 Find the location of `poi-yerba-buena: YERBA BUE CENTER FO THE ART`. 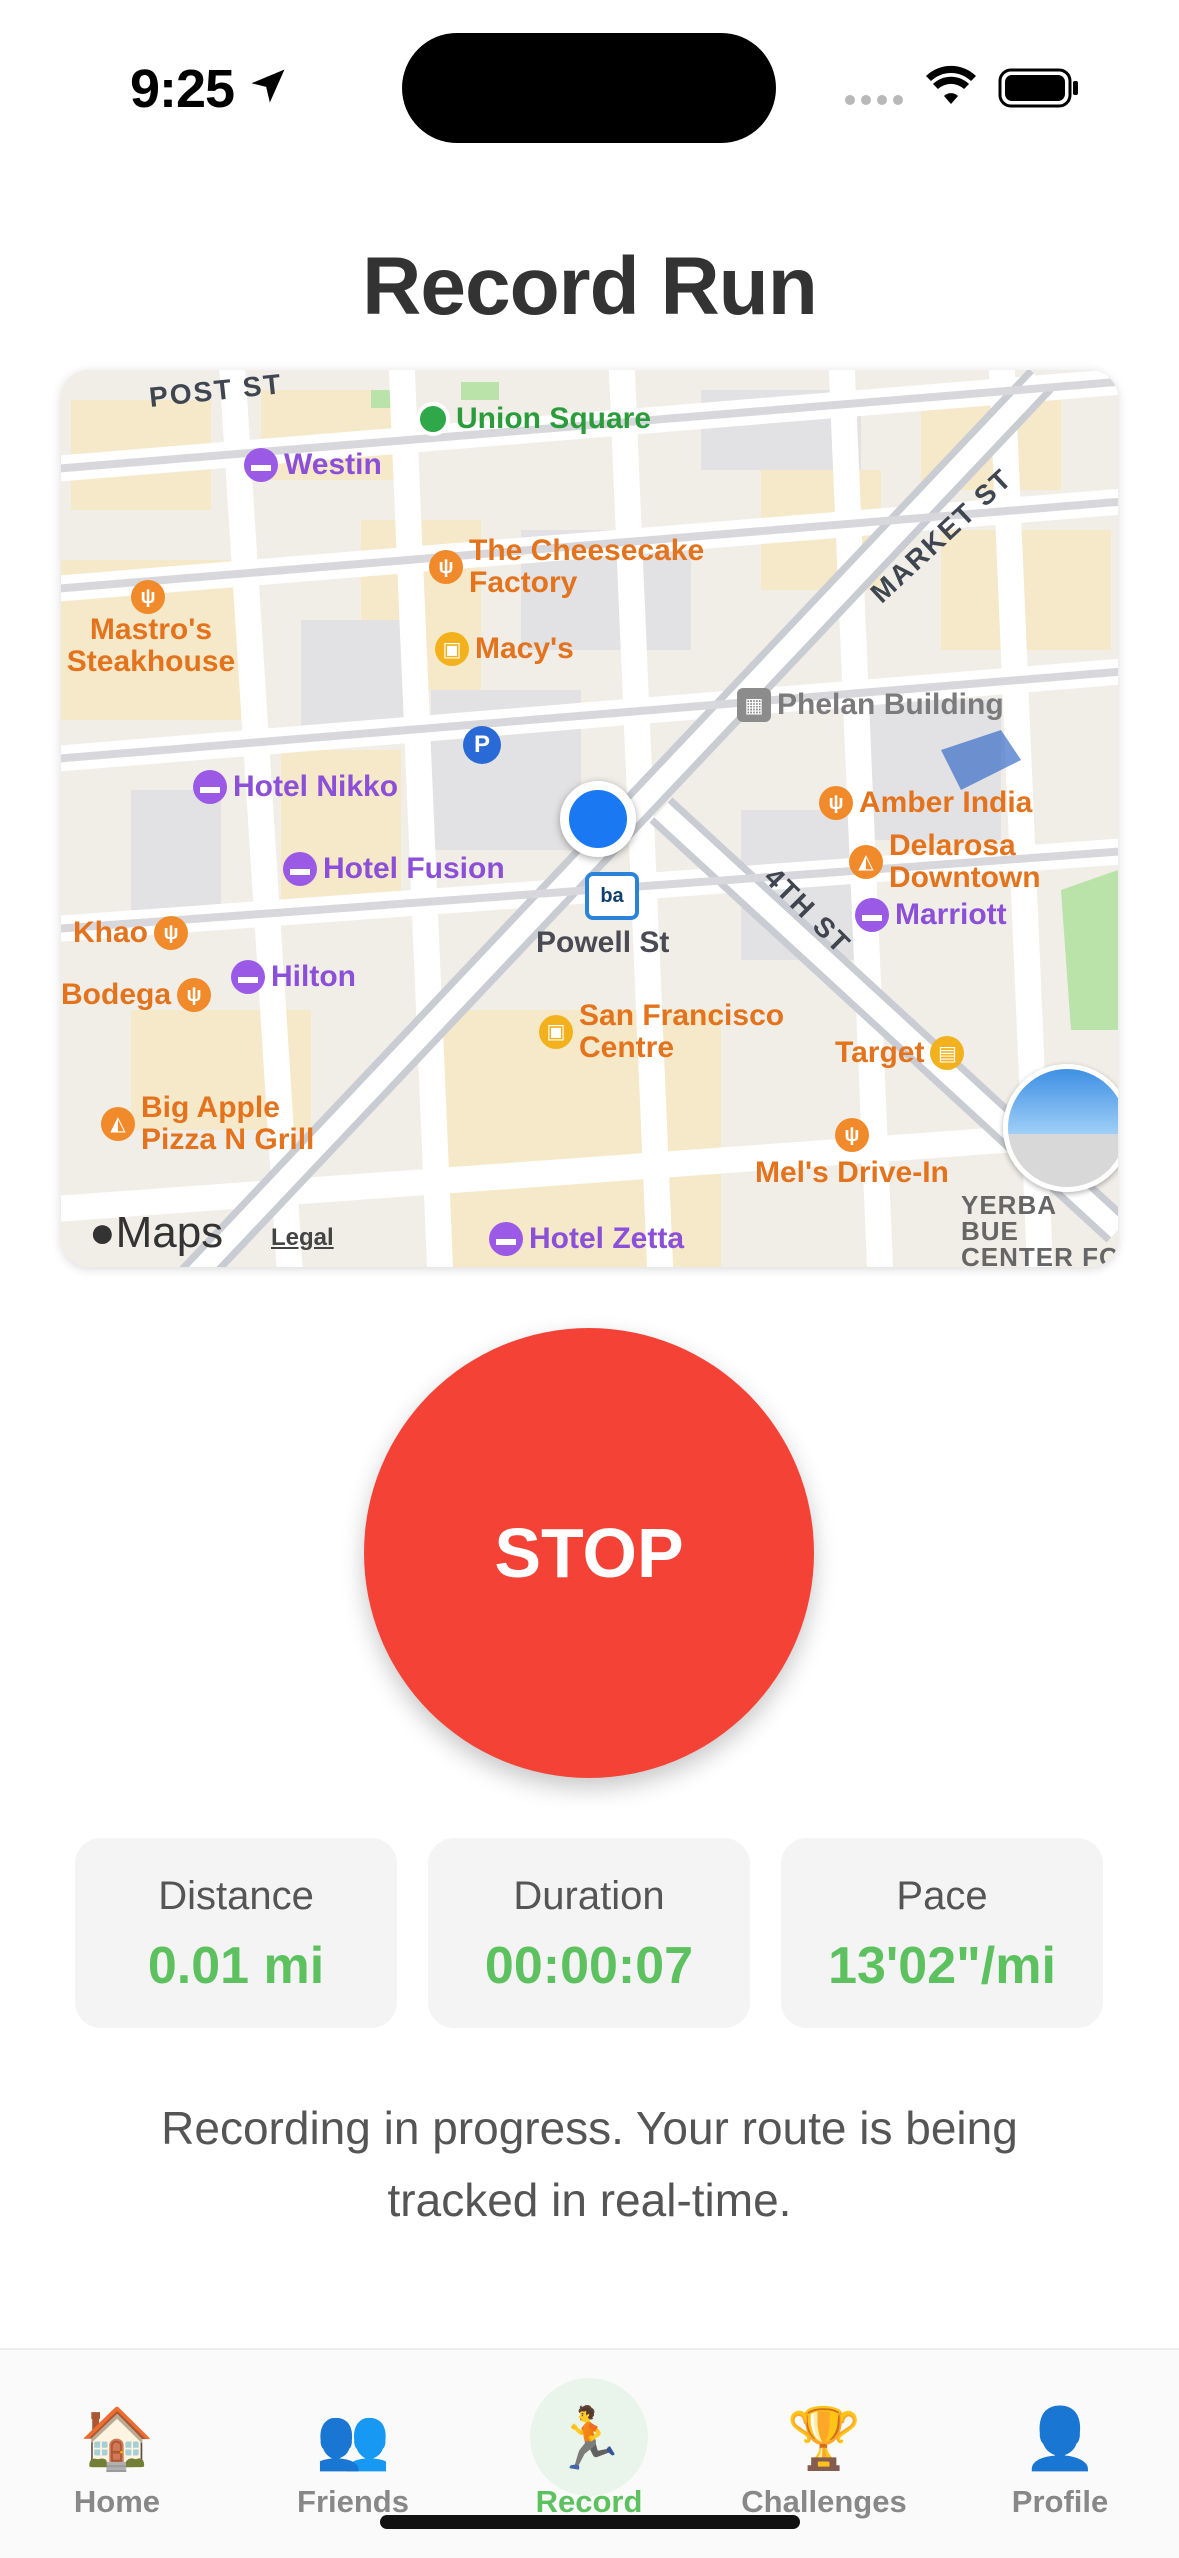

poi-yerba-buena: YERBA BUE CENTER FO THE ART is located at coordinates (1039, 1228).